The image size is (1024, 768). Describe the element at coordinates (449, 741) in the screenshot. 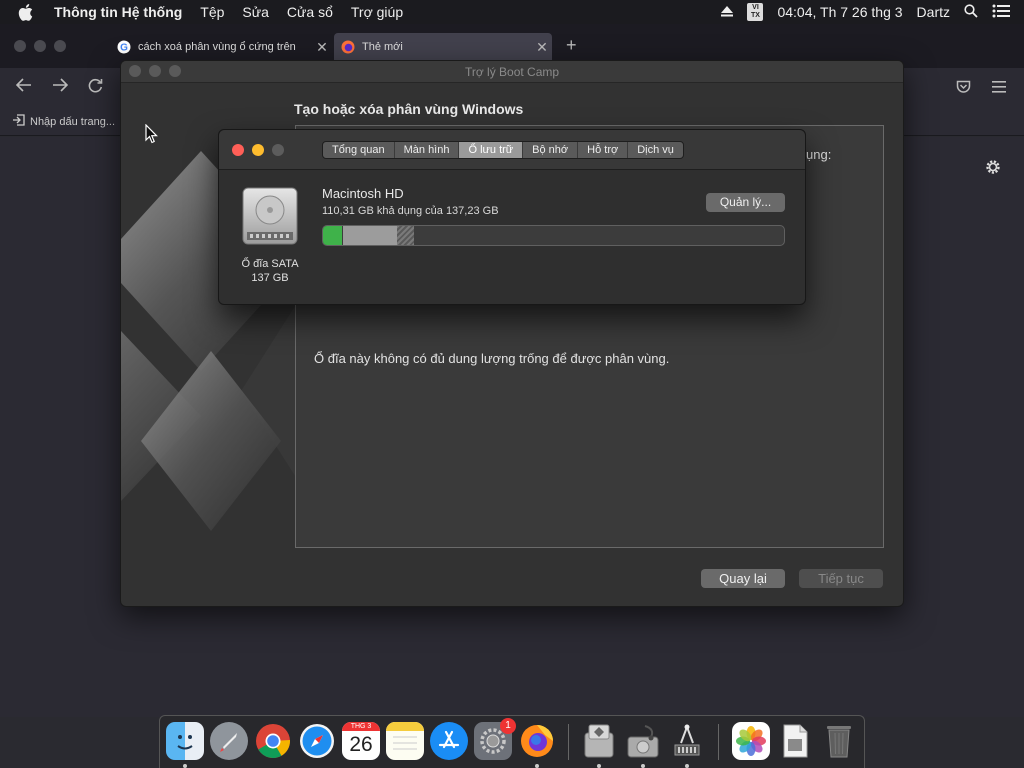

I see `app-store-icon` at that location.